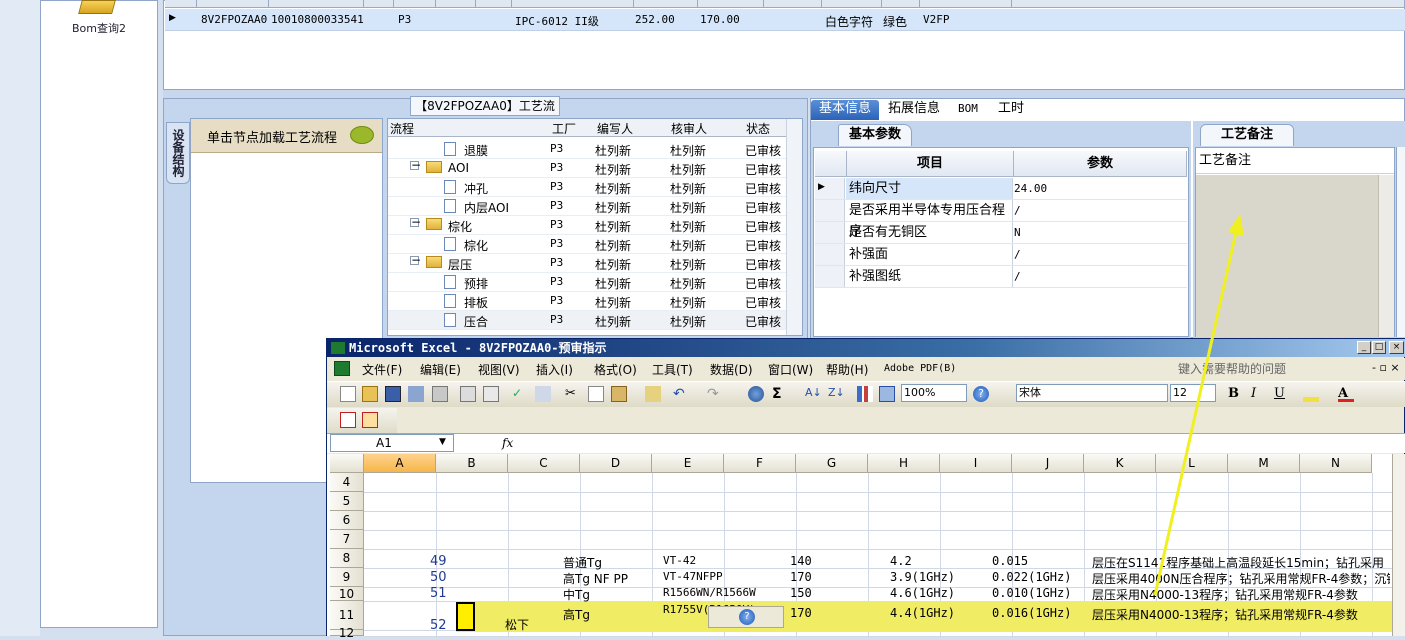 This screenshot has width=1405, height=640. I want to click on column-header: J, so click(1048, 463).